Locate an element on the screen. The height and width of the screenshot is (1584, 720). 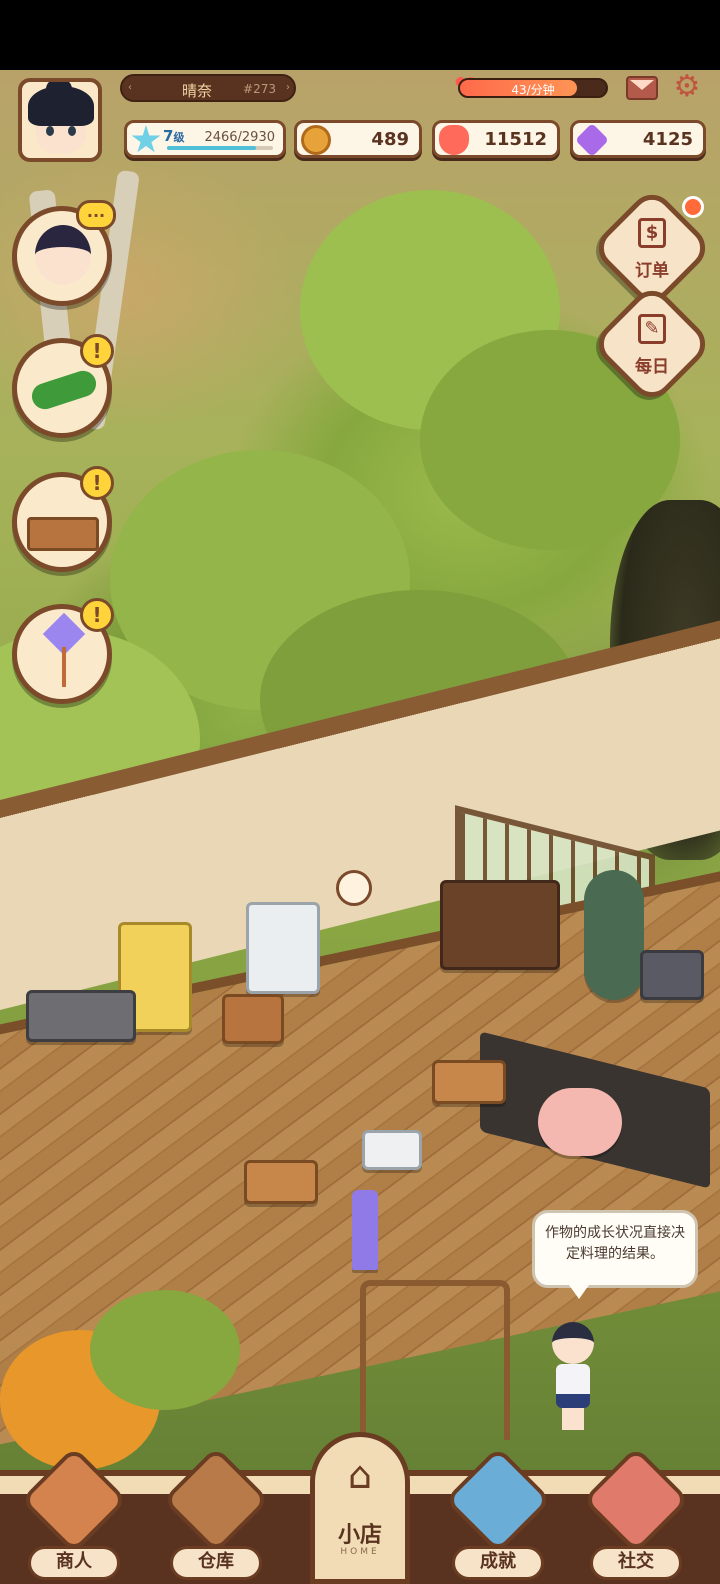
coin-icon is located at coordinates (316, 140).